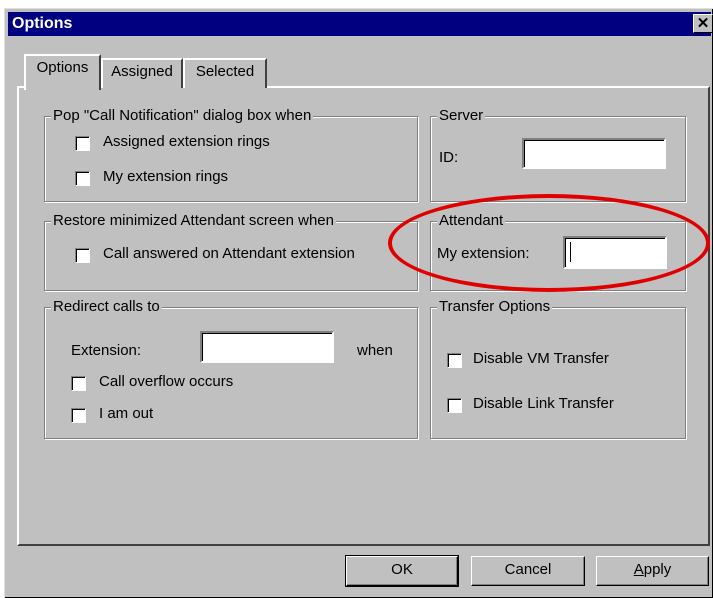 The height and width of the screenshot is (598, 713). Describe the element at coordinates (193, 220) in the screenshot. I see `restore-legend: Restore minimized Attendant screen when` at that location.